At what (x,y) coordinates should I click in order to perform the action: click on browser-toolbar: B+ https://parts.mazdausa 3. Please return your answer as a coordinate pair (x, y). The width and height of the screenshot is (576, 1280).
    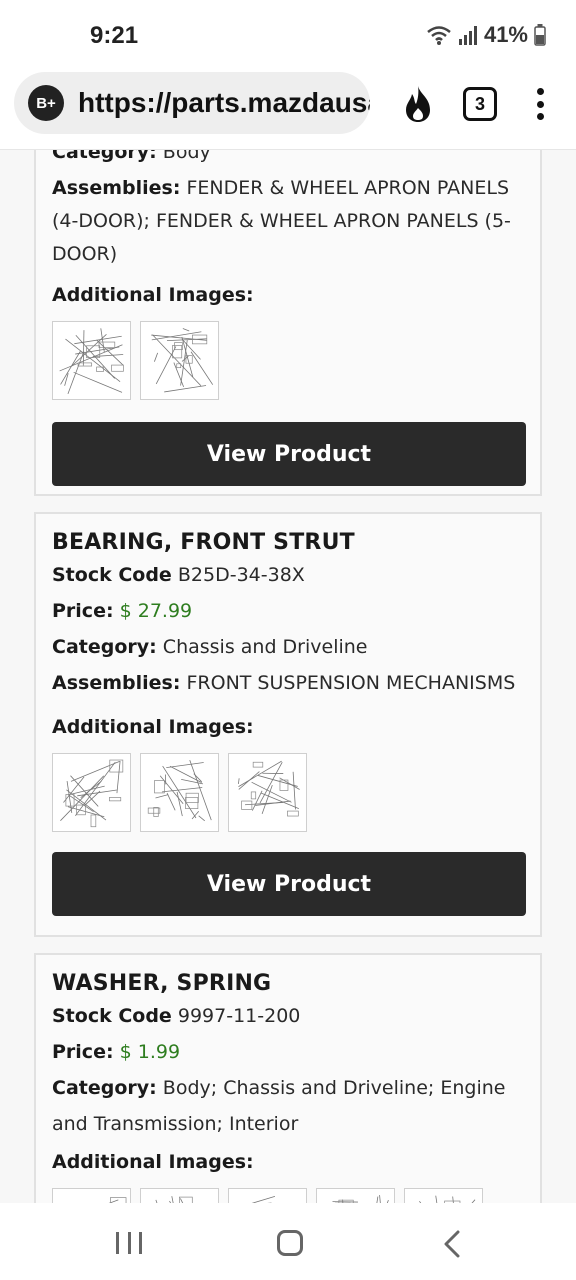
    Looking at the image, I should click on (288, 111).